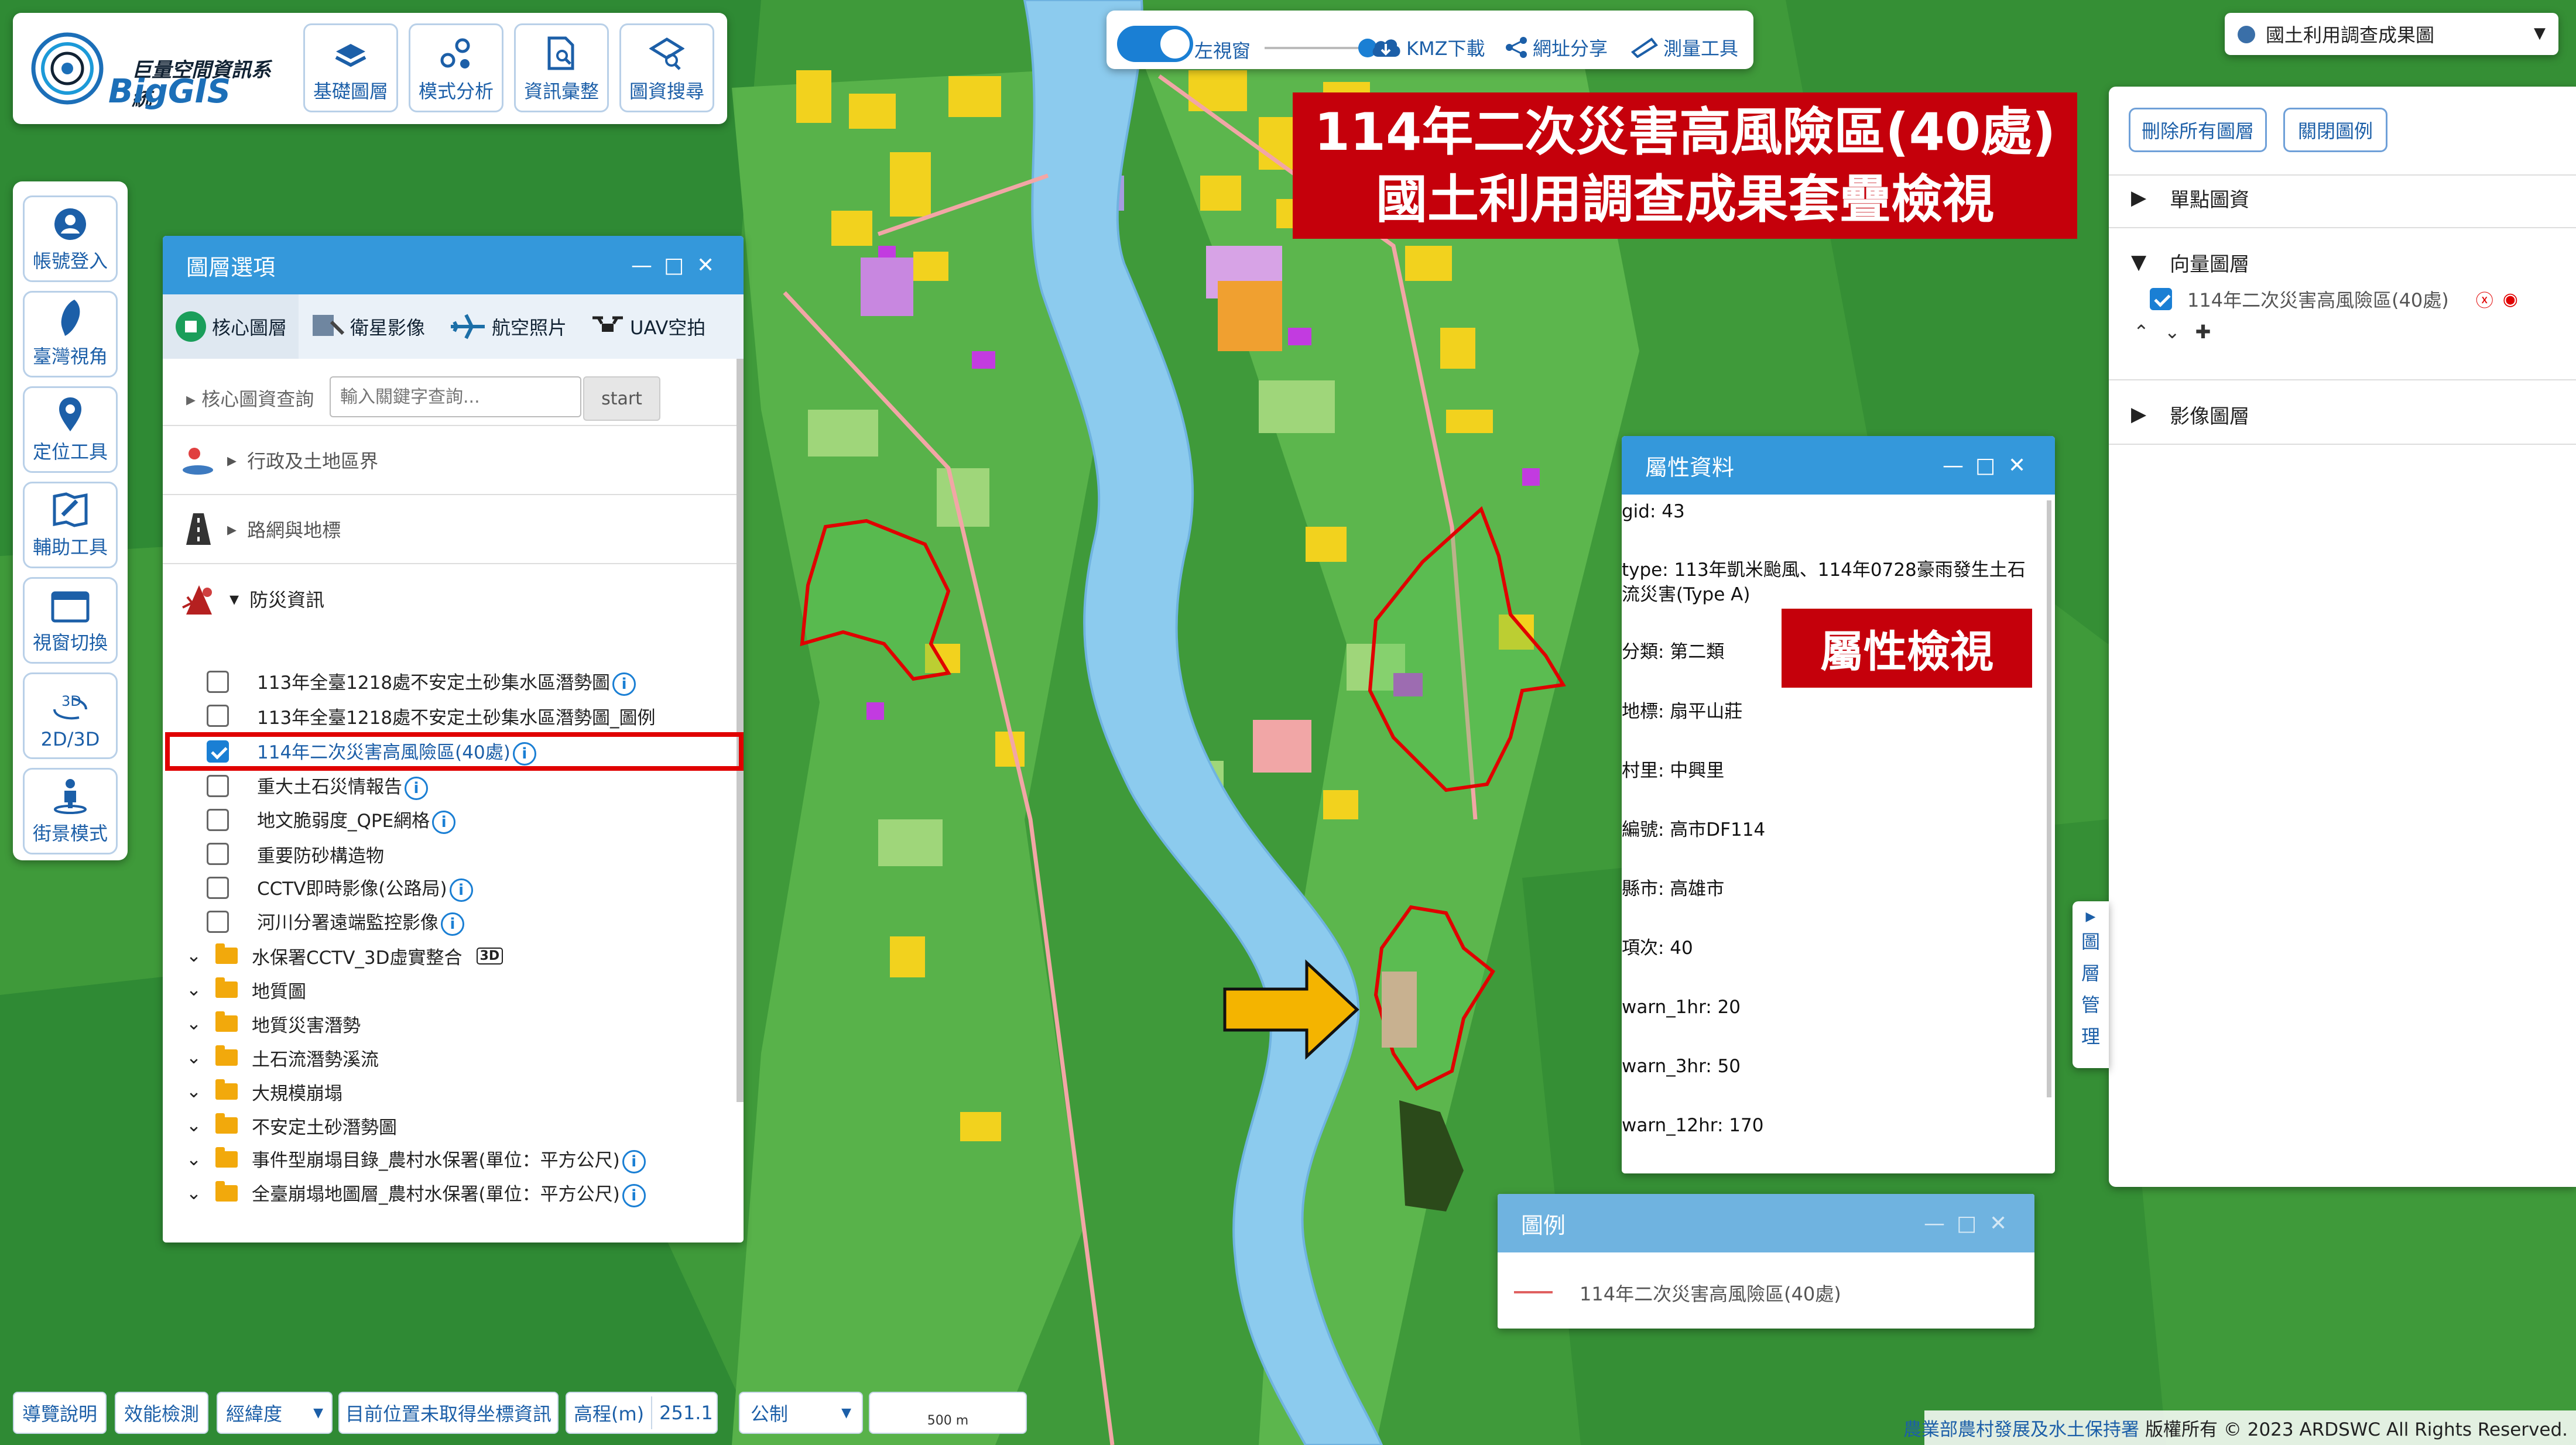 The image size is (2576, 1445). I want to click on add-layer-icon: ✚, so click(2203, 332).